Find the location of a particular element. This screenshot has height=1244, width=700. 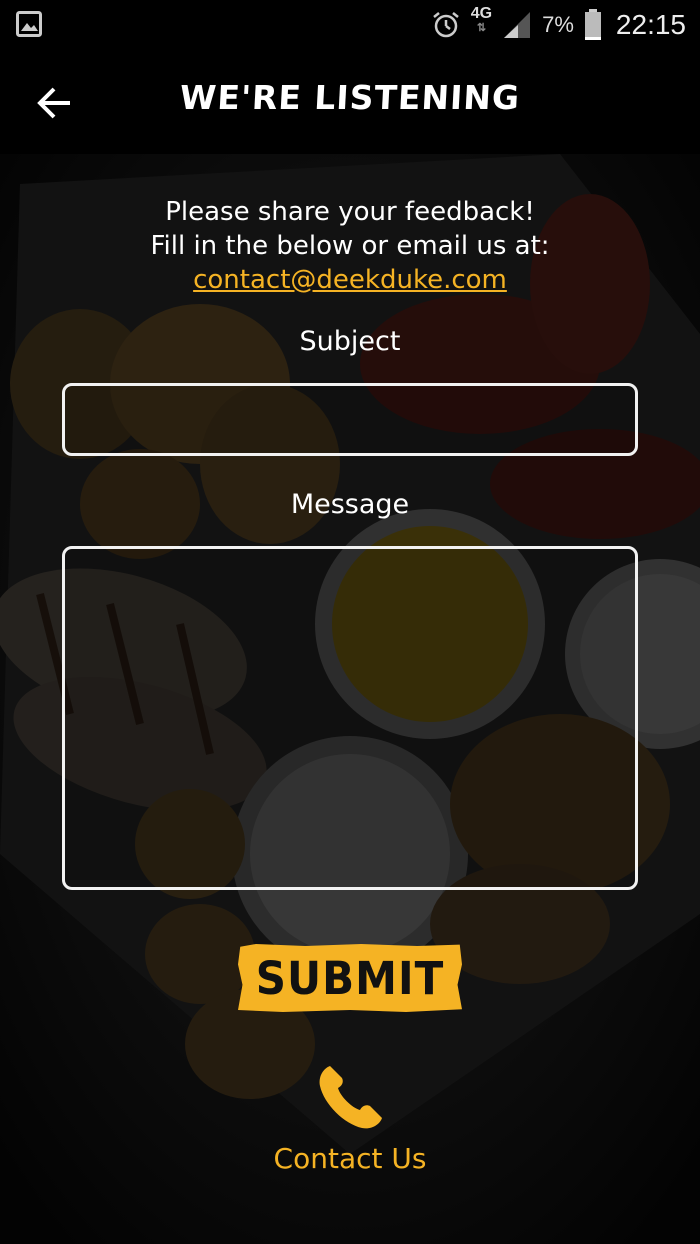

app-bar: WE'RE LISTENING is located at coordinates (350, 102).